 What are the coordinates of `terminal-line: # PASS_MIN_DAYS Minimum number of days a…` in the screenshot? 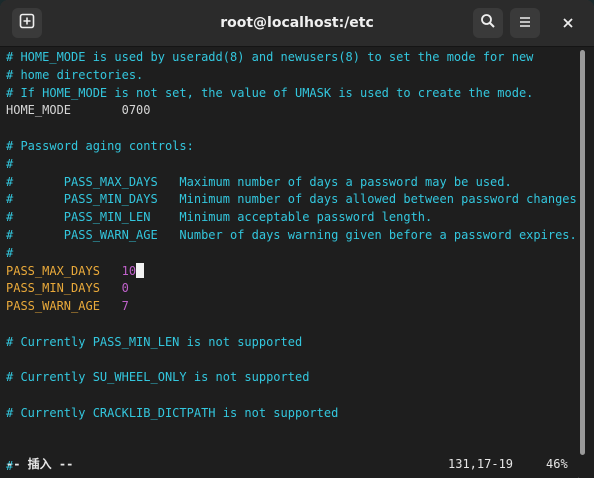 It's located at (295, 199).